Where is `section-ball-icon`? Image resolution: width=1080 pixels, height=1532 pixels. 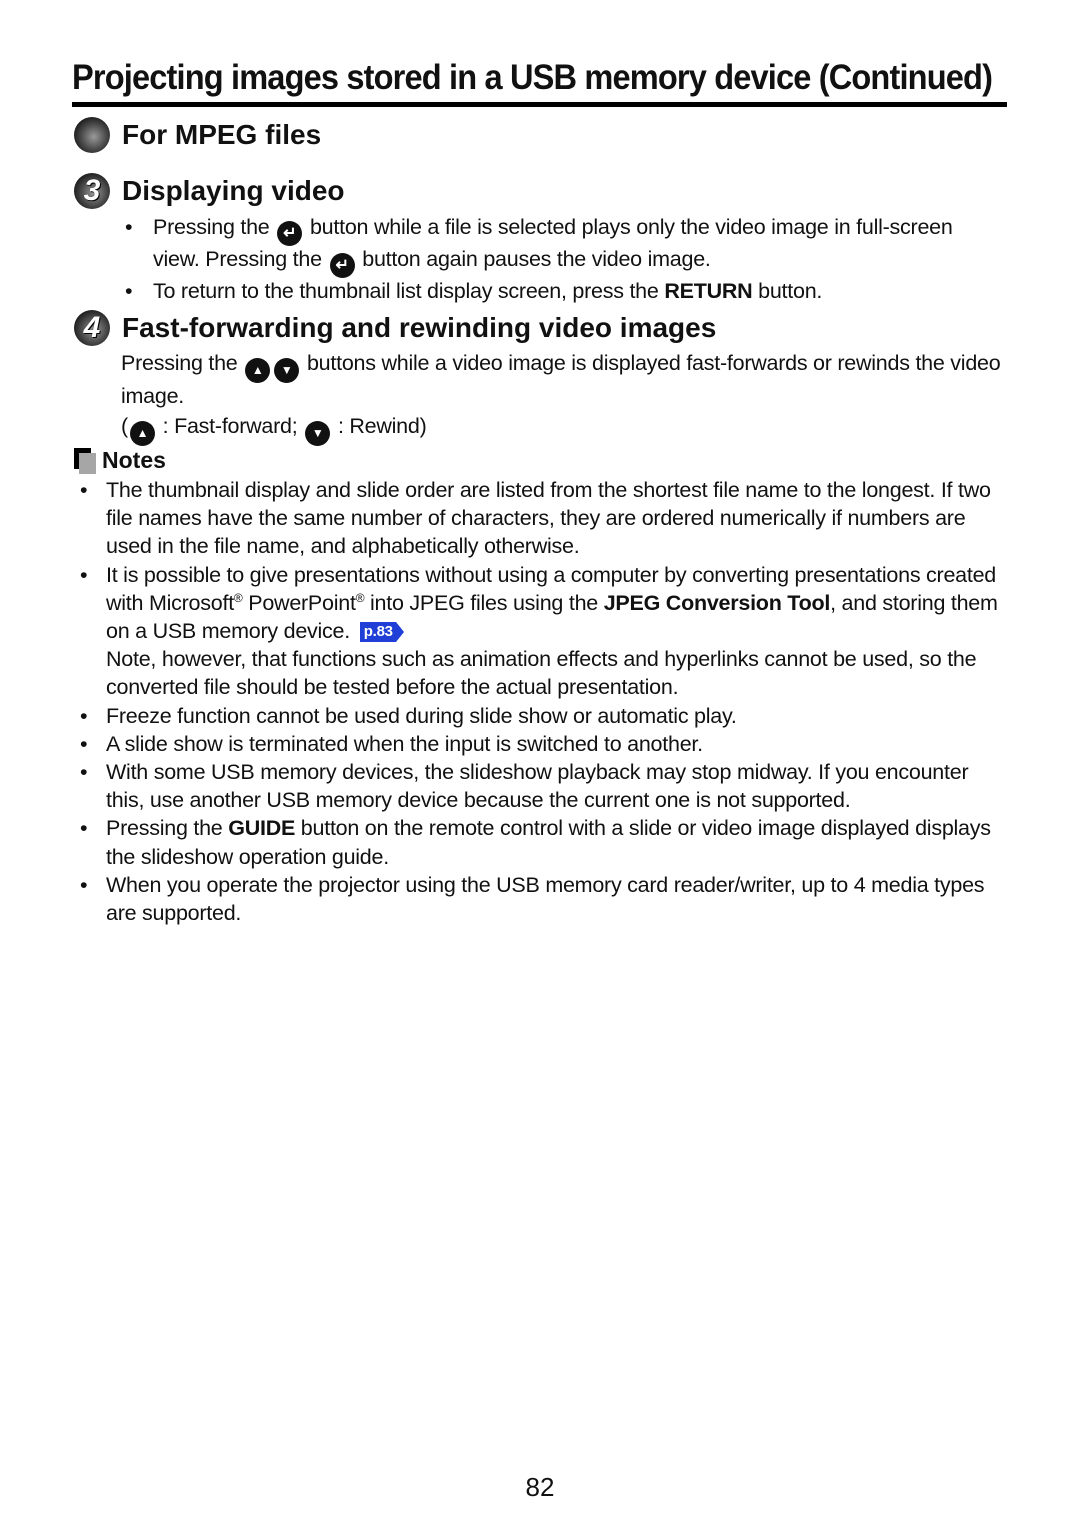 section-ball-icon is located at coordinates (92, 135).